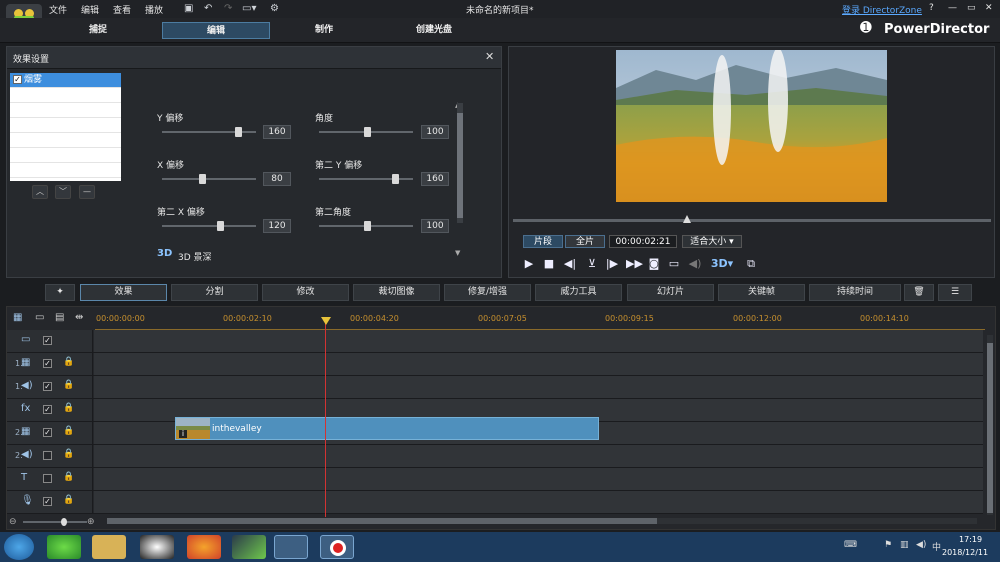  What do you see at coordinates (305, 292) in the screenshot?
I see `modify-button: 修改` at bounding box center [305, 292].